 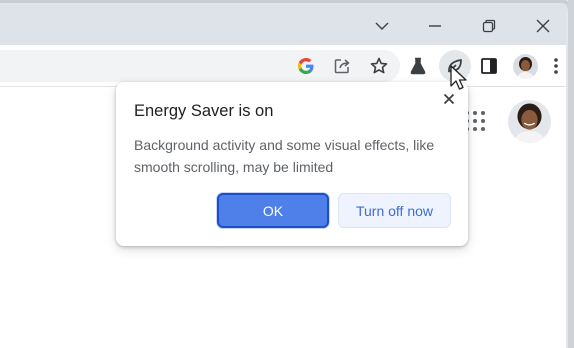 I want to click on ok-button: OK, so click(x=273, y=210).